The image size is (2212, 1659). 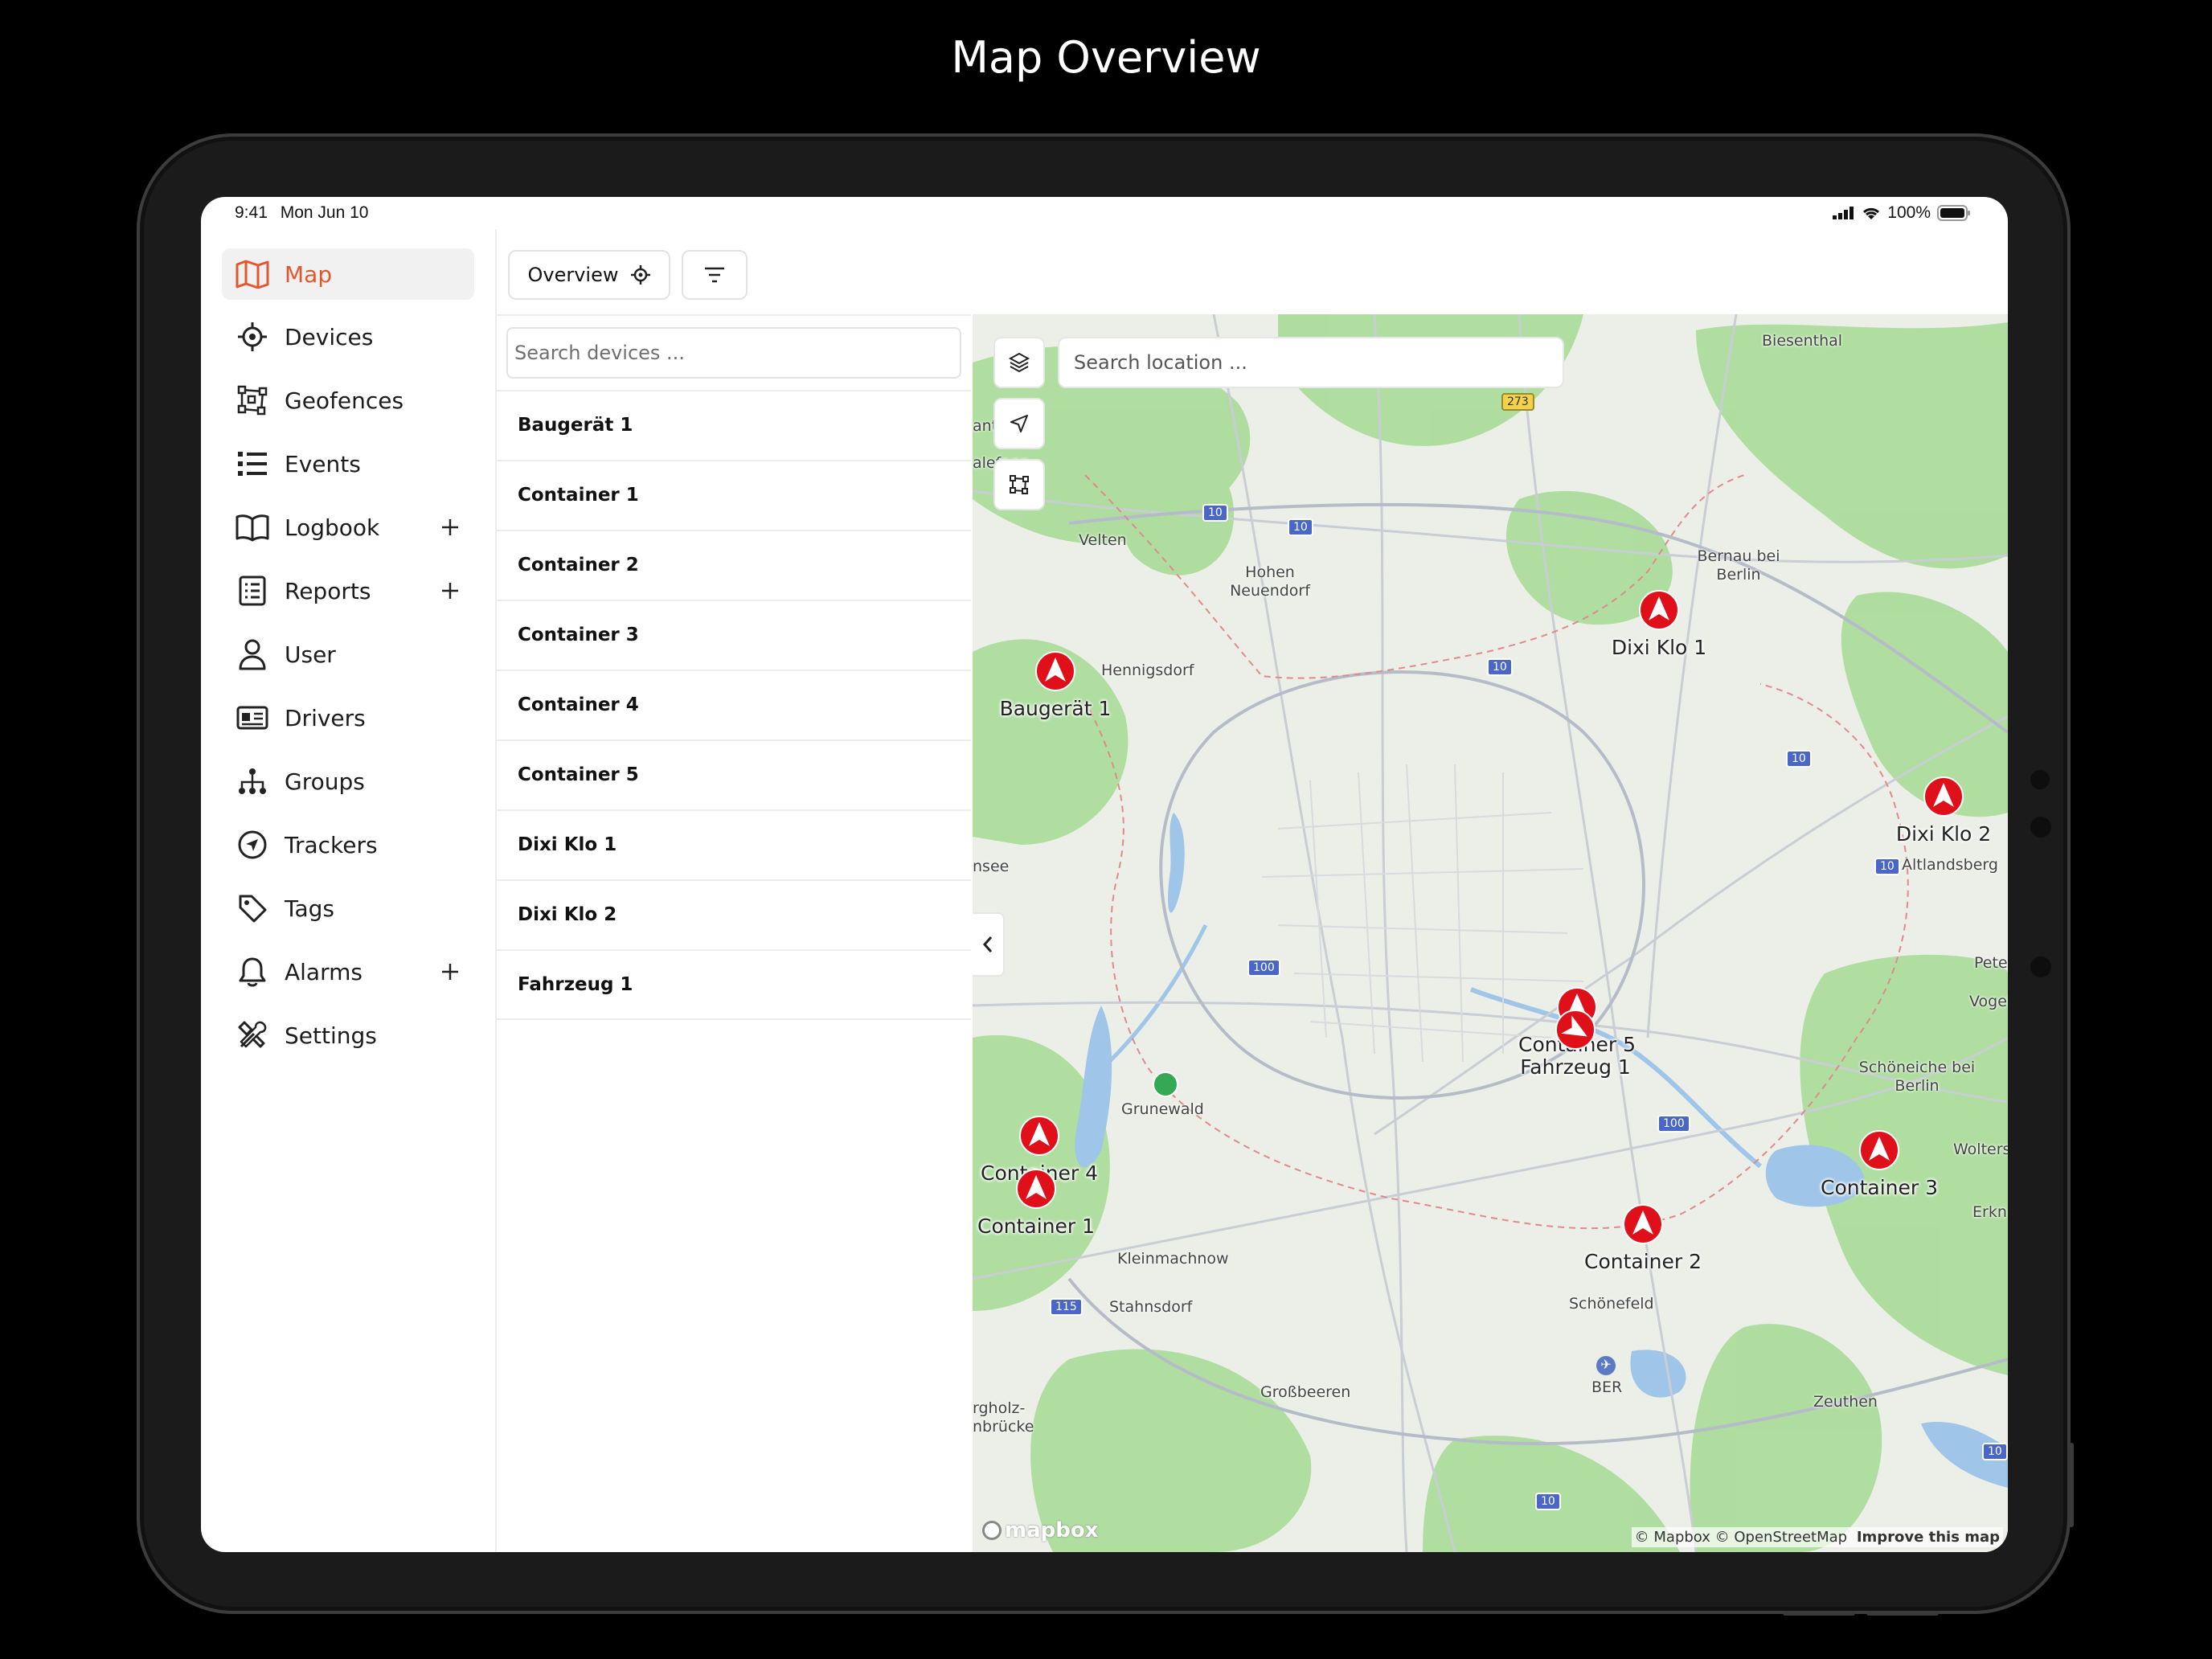 I want to click on sidebar-item-logbook: Logbook, so click(x=348, y=527).